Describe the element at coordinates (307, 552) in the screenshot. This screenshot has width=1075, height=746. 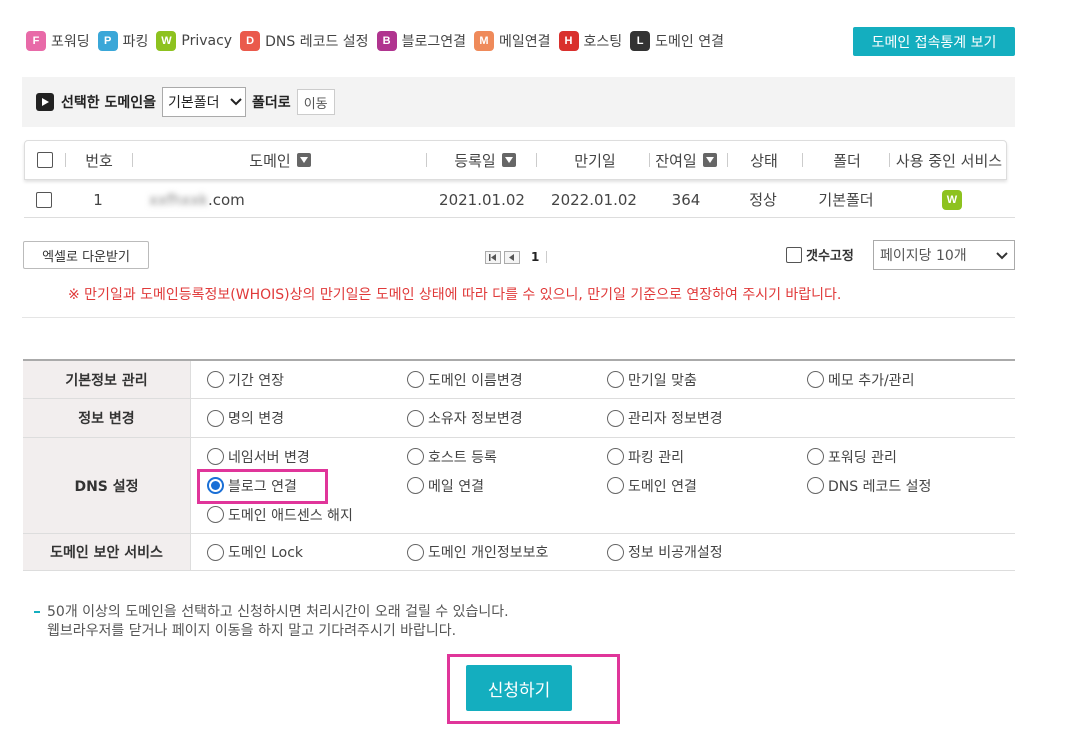
I see `service-option: 도메인 Lock` at that location.